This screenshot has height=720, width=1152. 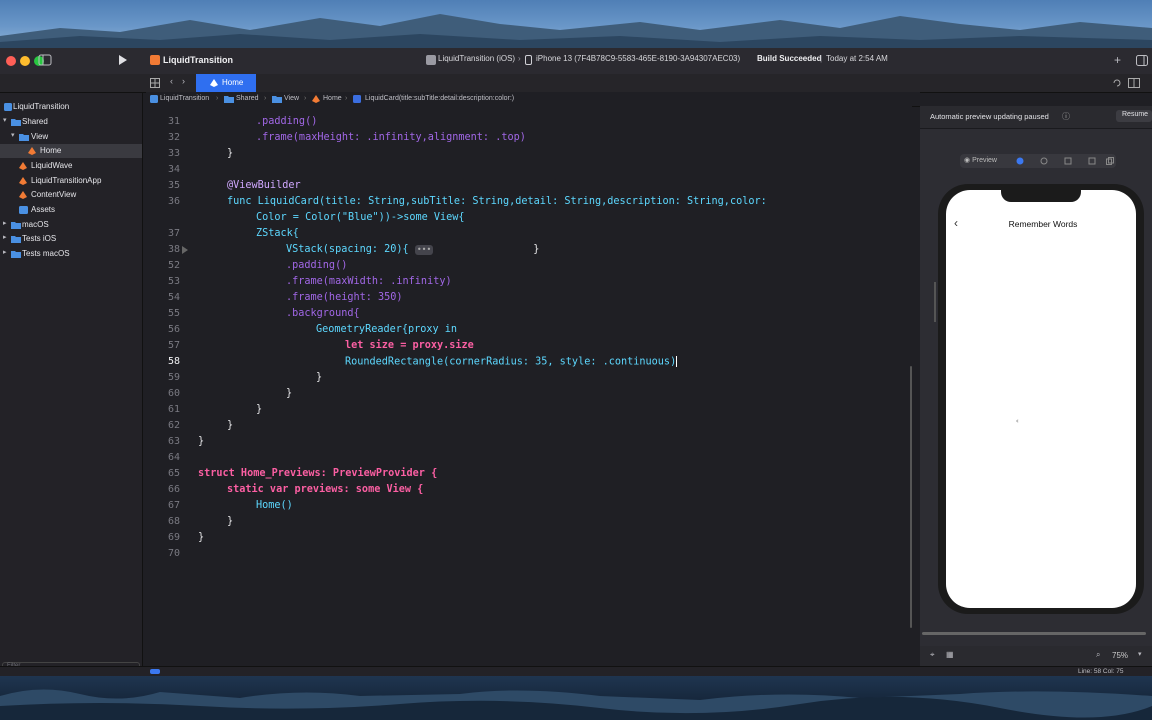 What do you see at coordinates (173, 553) in the screenshot?
I see `line-number: 70` at bounding box center [173, 553].